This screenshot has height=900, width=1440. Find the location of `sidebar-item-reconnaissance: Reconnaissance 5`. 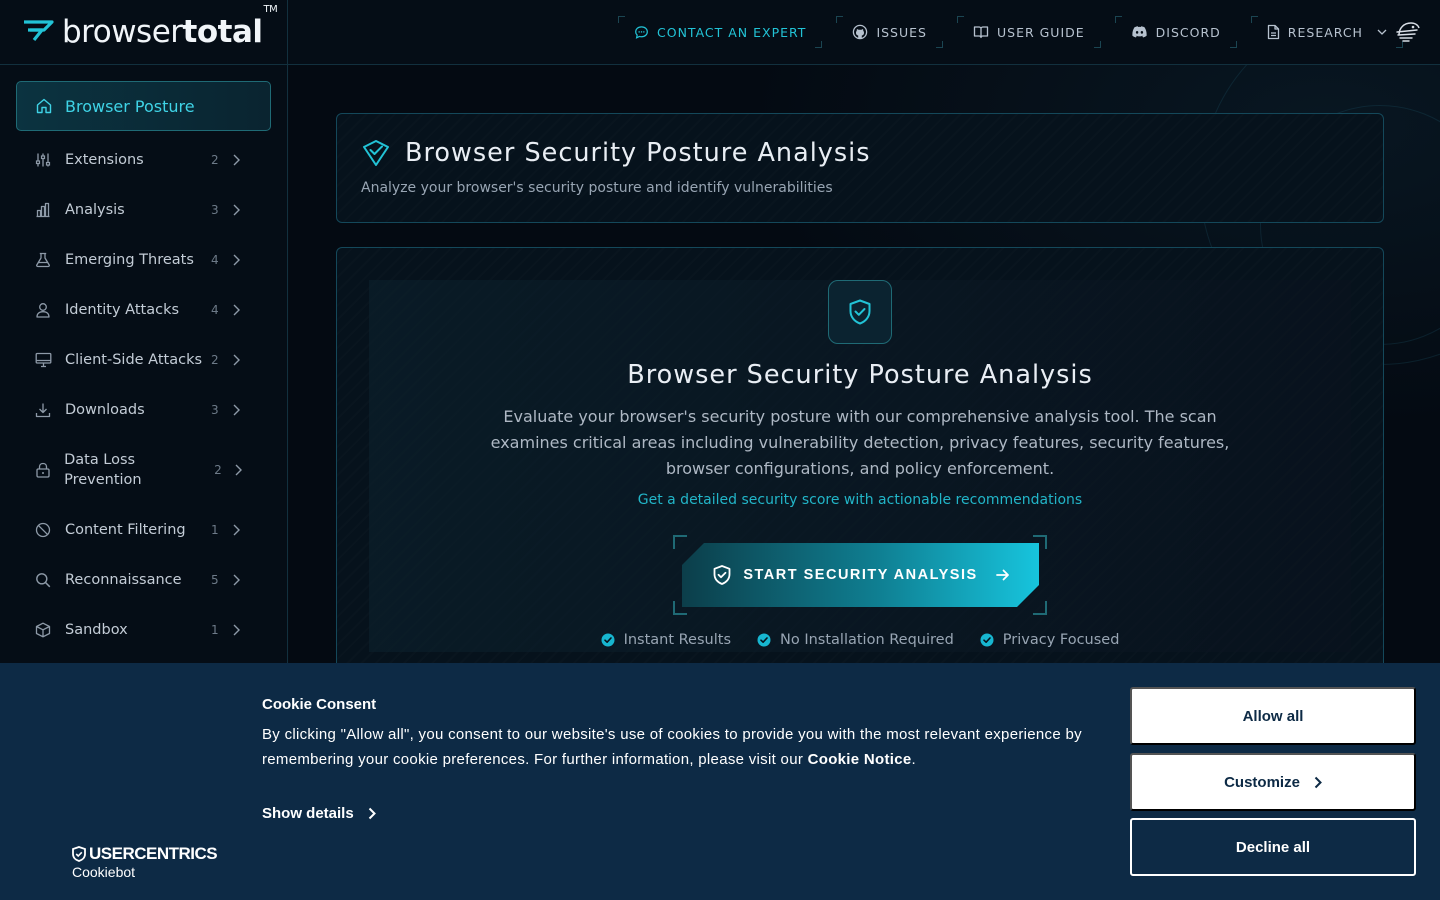

sidebar-item-reconnaissance: Reconnaissance 5 is located at coordinates (143, 580).